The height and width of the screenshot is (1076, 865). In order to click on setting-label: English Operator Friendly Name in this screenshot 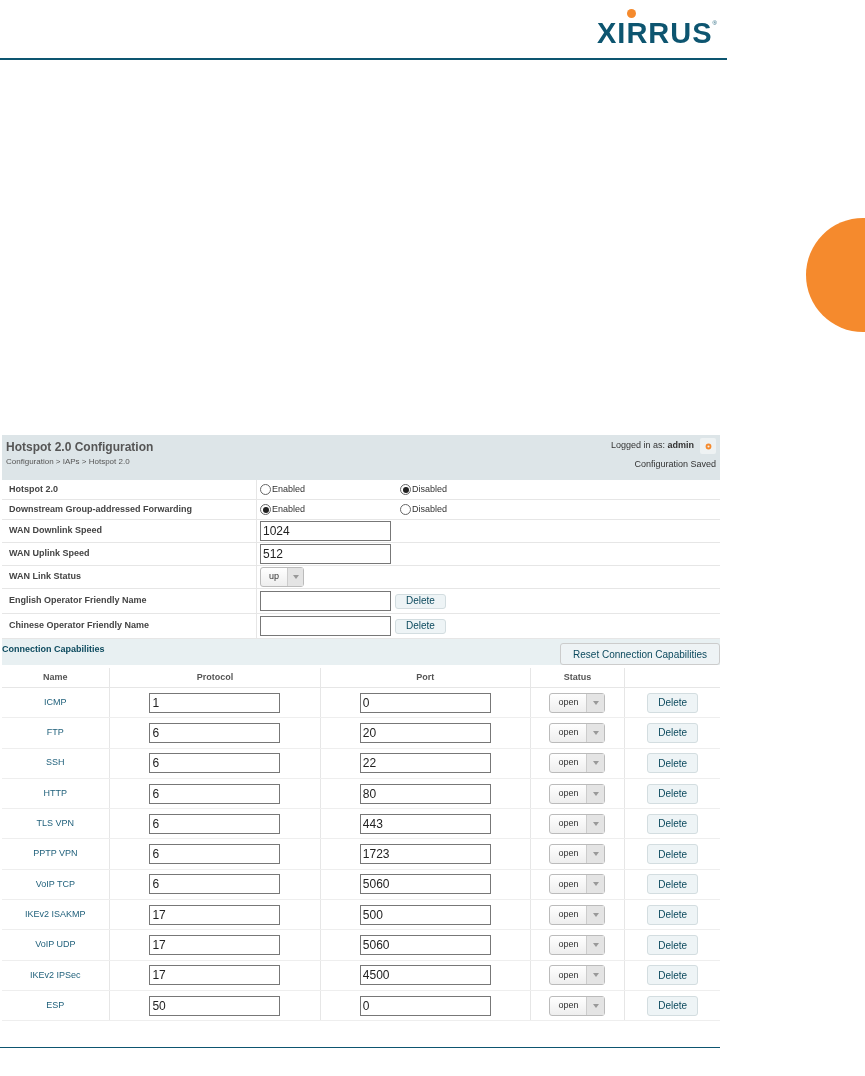, I will do `click(78, 601)`.